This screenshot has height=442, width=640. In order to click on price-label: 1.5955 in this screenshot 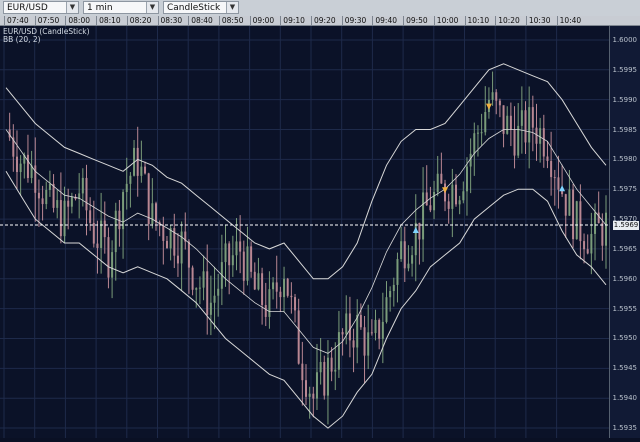, I will do `click(625, 308)`.